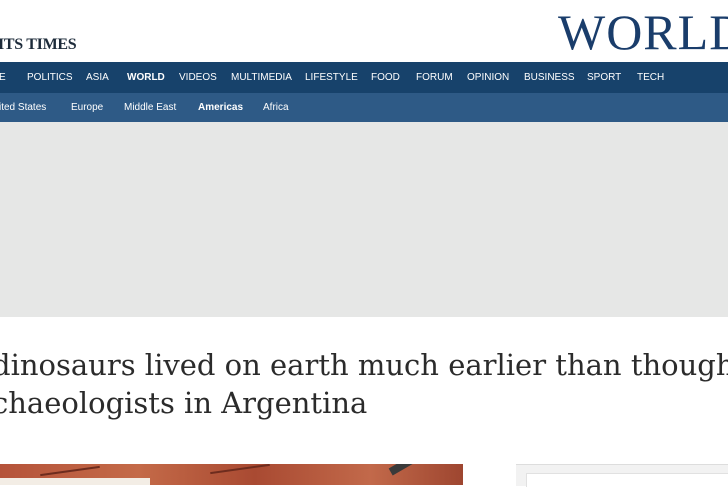 This screenshot has width=728, height=487. I want to click on nav-item-lifestyle: LIFESTYLE, so click(331, 77).